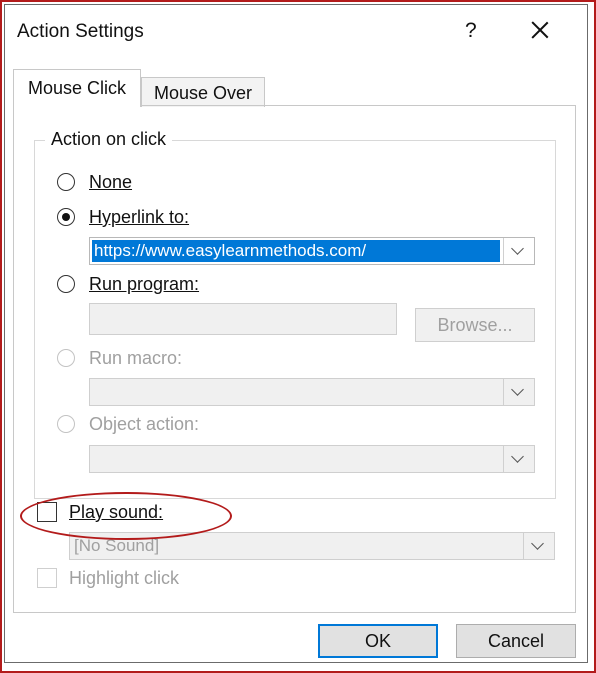 The image size is (596, 673). I want to click on group-legend: Action on click, so click(109, 139).